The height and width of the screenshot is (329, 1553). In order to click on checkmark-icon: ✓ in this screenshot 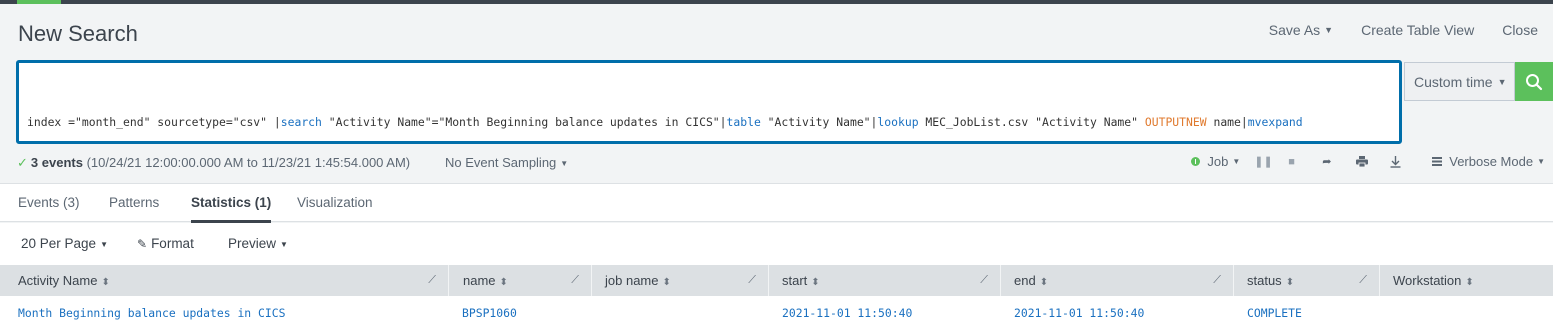, I will do `click(22, 162)`.